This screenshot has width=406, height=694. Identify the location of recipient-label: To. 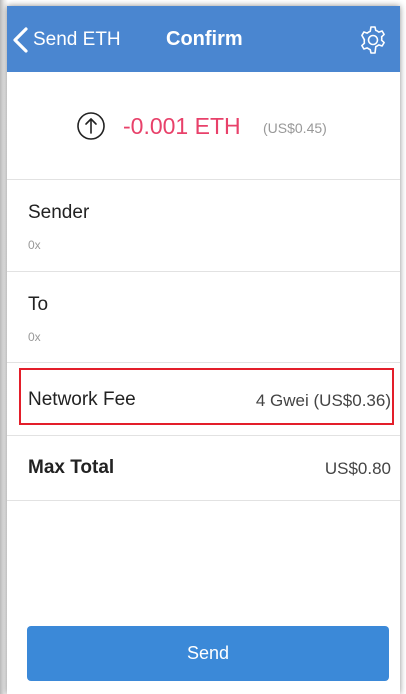
(38, 304).